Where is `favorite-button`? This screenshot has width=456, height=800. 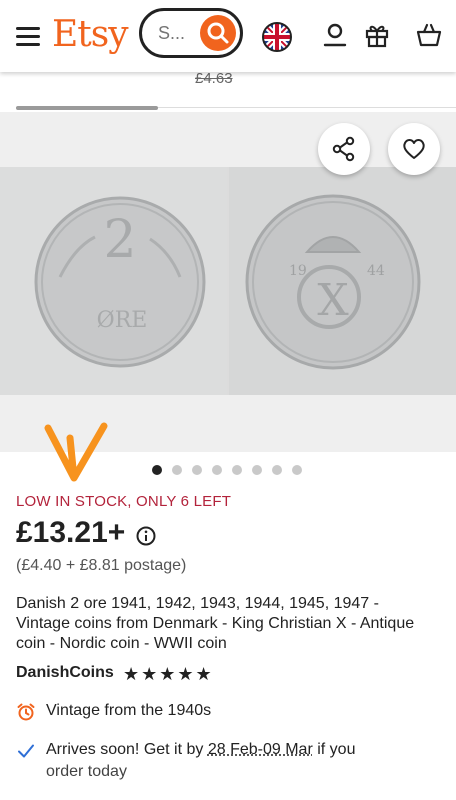
favorite-button is located at coordinates (414, 149).